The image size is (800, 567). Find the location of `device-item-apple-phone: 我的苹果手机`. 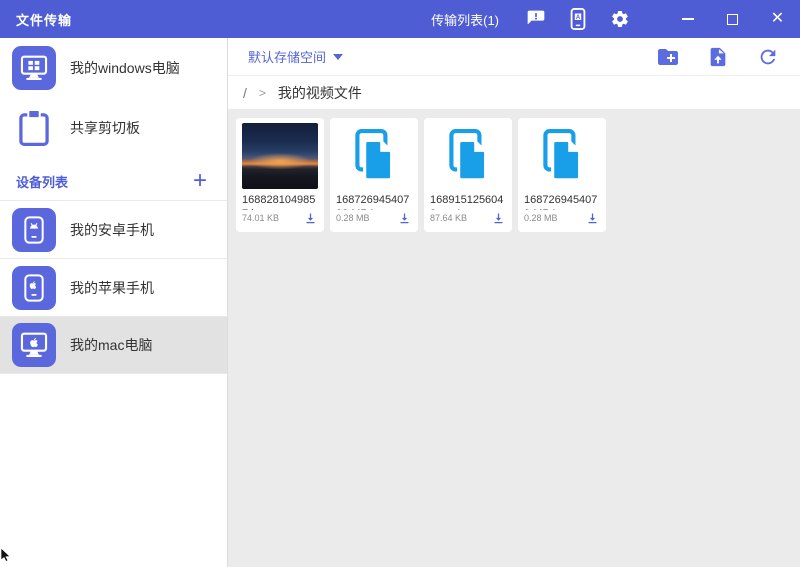

device-item-apple-phone: 我的苹果手机 is located at coordinates (113, 287).